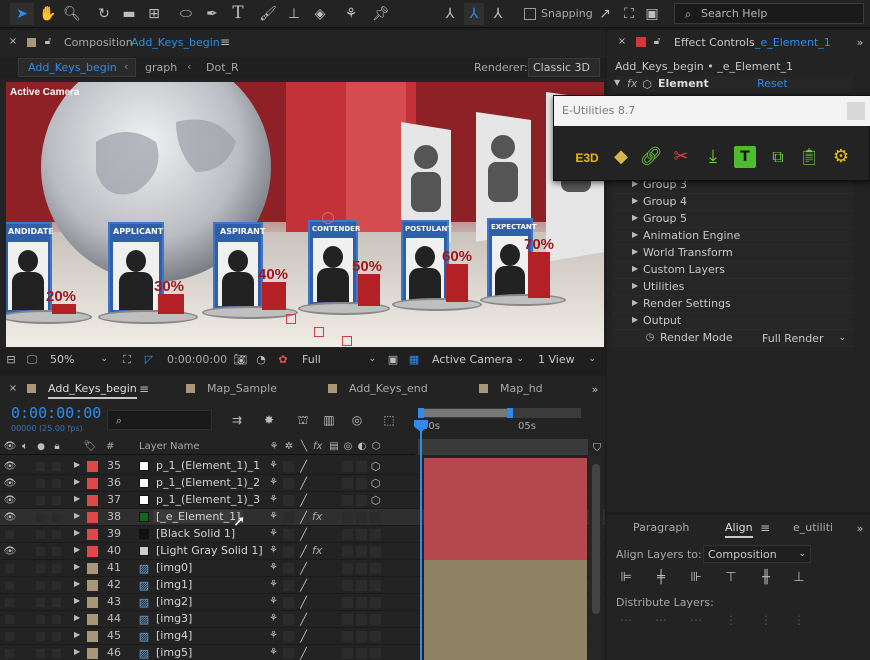 The width and height of the screenshot is (870, 660). I want to click on effect-row-group-5: ▶ Group 5, so click(732, 219).